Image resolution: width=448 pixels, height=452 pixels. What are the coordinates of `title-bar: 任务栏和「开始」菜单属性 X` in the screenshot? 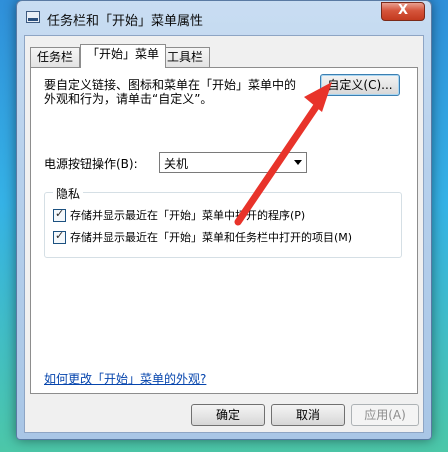 It's located at (224, 18).